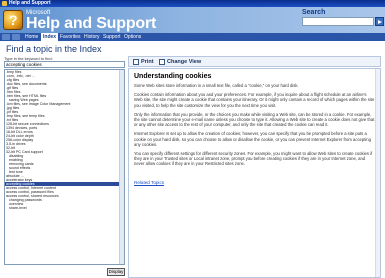  I want to click on nav-home: Home, so click(31, 37).